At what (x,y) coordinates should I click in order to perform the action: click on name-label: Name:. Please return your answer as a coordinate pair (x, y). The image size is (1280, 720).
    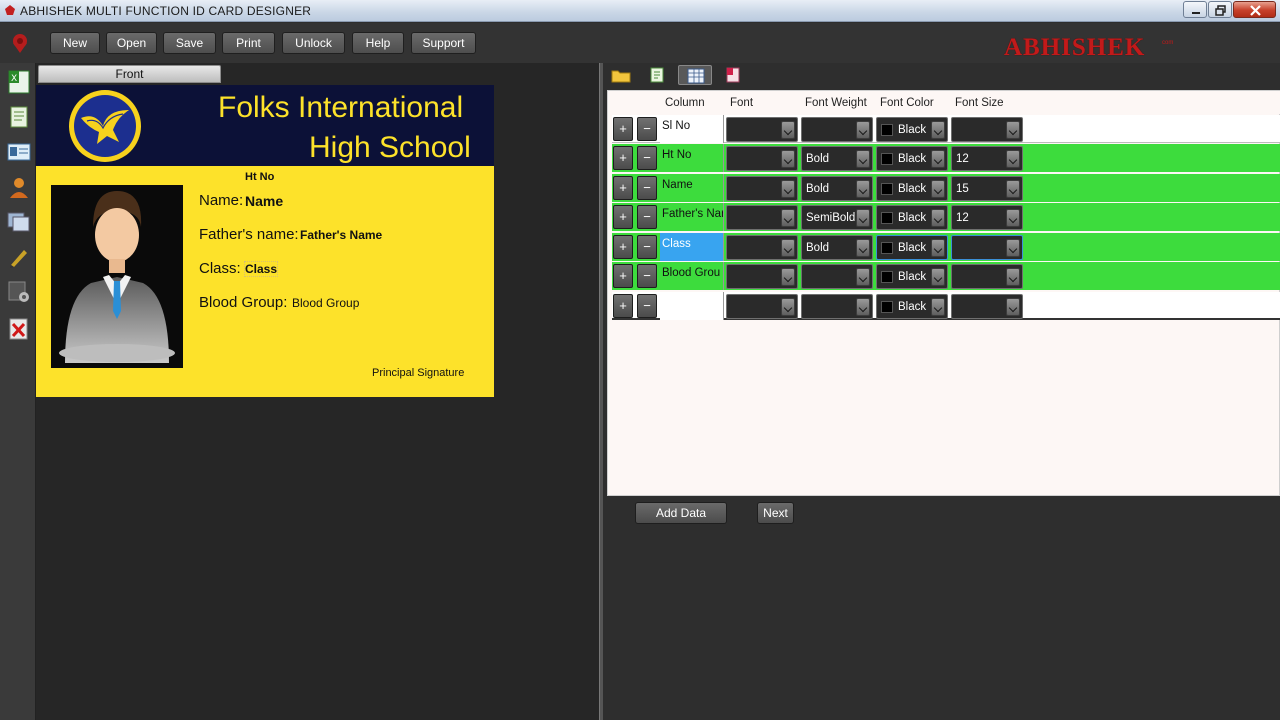
    Looking at the image, I should click on (221, 200).